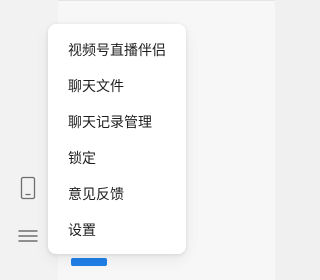 The height and width of the screenshot is (280, 320). Describe the element at coordinates (28, 236) in the screenshot. I see `hamburger-menu-icon` at that location.